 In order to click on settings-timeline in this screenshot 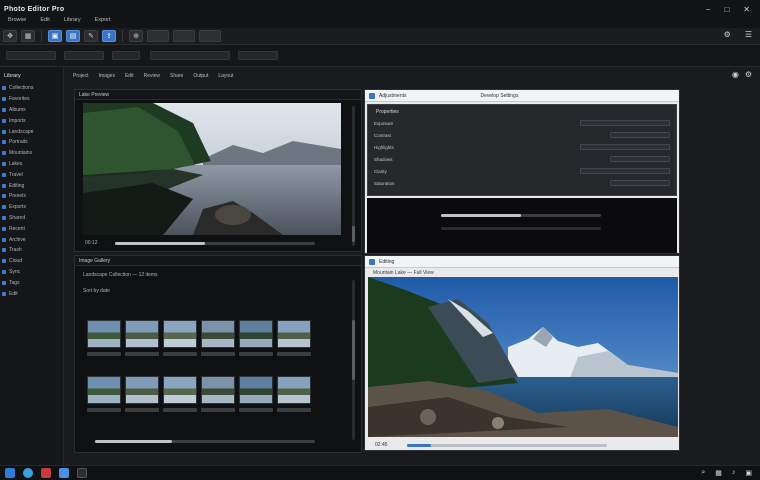, I will do `click(521, 215)`.